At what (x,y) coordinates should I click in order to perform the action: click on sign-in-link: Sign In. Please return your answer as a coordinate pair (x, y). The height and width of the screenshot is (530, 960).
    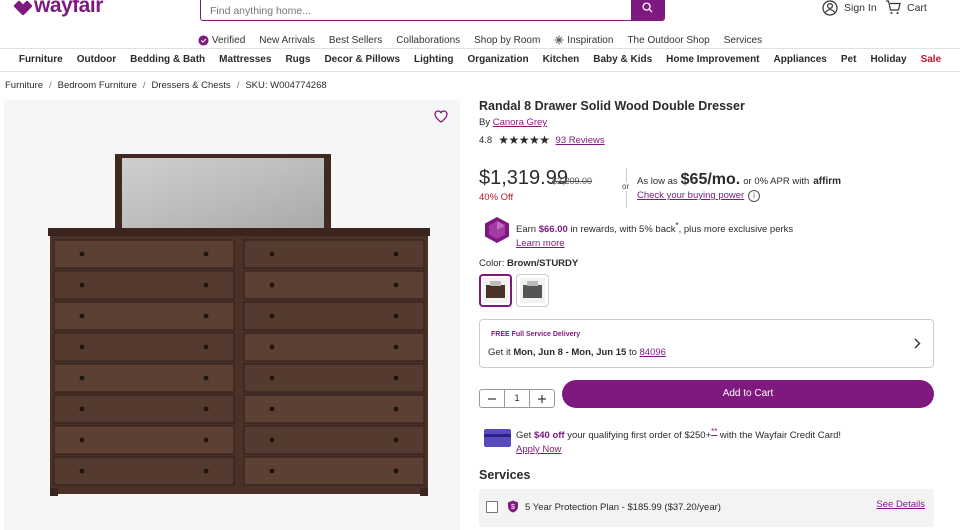
    Looking at the image, I should click on (849, 8).